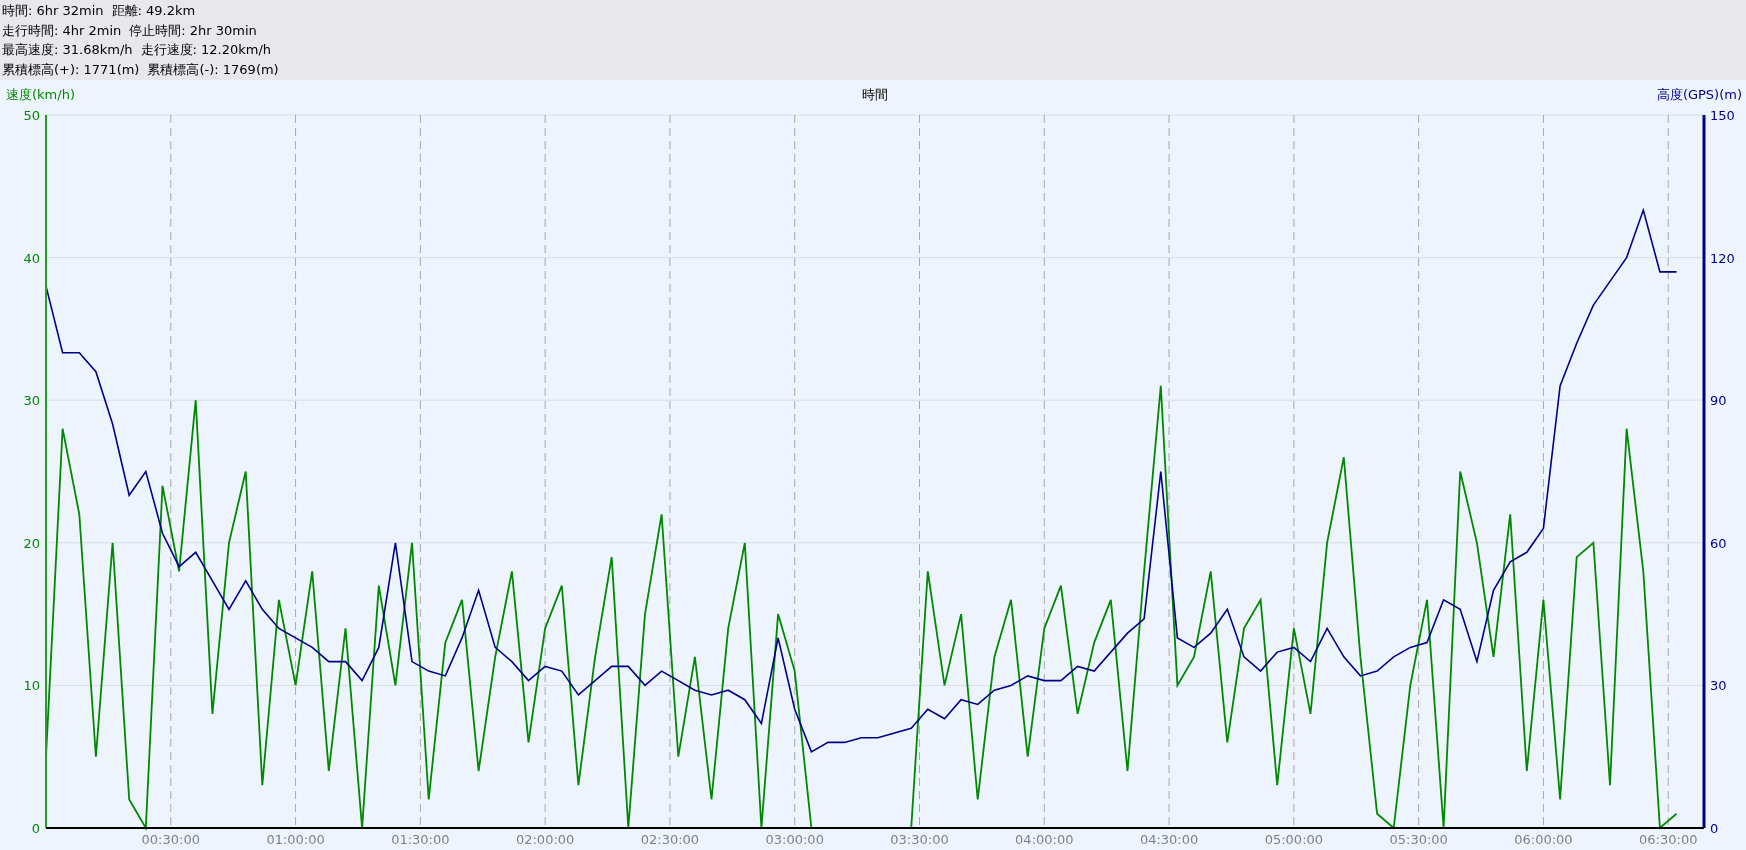 The height and width of the screenshot is (850, 1746). What do you see at coordinates (31, 258) in the screenshot?
I see `left-tick-label: 40` at bounding box center [31, 258].